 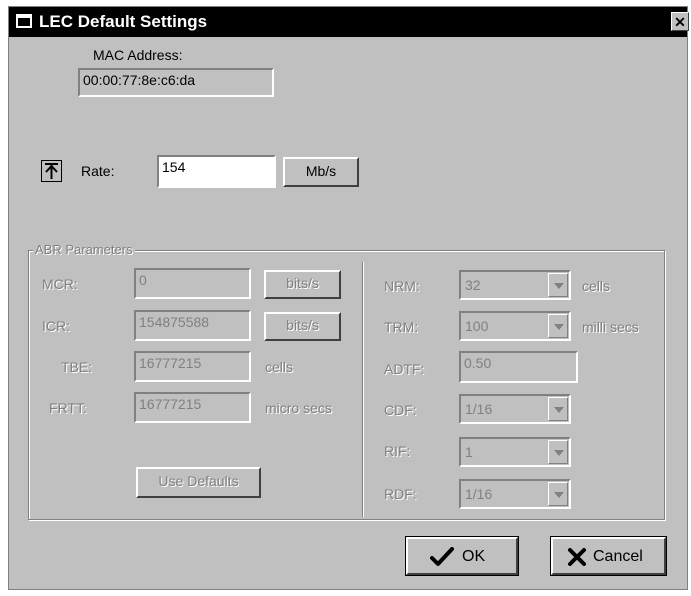 What do you see at coordinates (362, 389) in the screenshot?
I see `group-divider` at bounding box center [362, 389].